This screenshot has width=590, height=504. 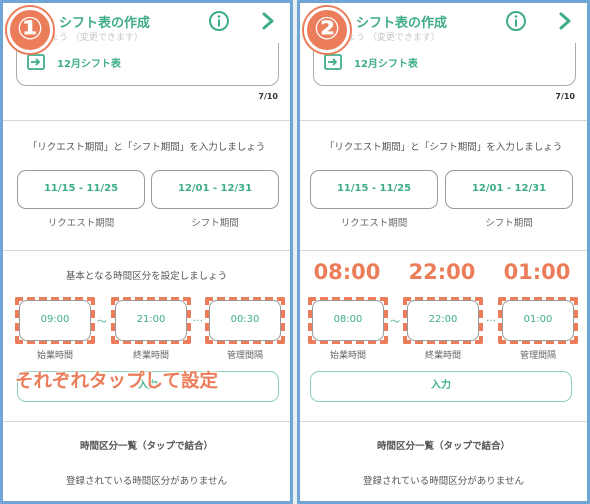 I want to click on start-time-callout: 08:00, so click(x=347, y=272).